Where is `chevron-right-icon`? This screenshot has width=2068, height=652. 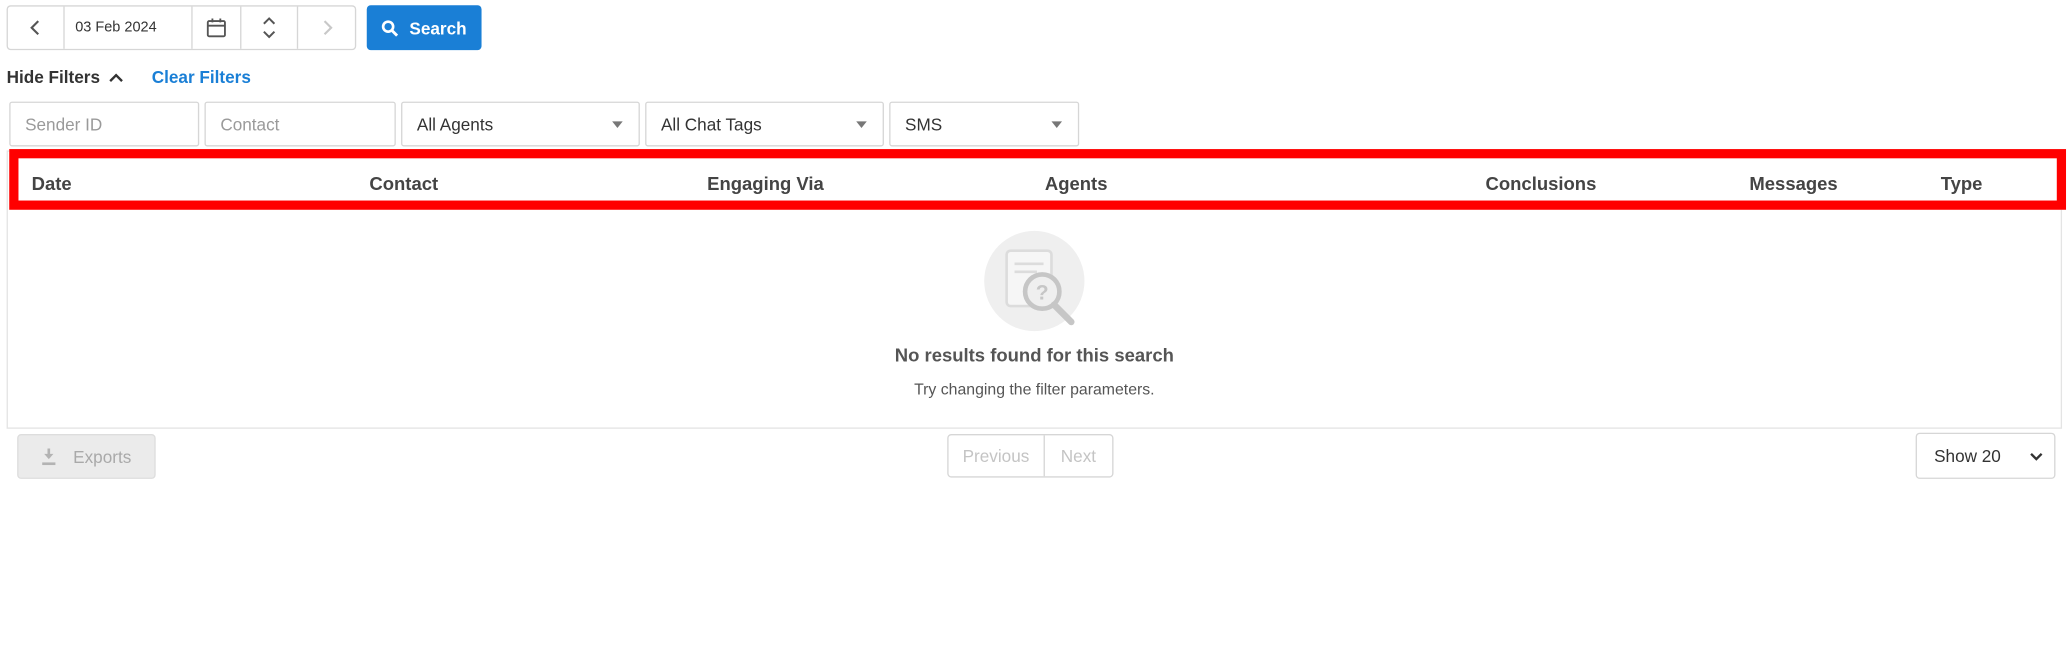 chevron-right-icon is located at coordinates (328, 28).